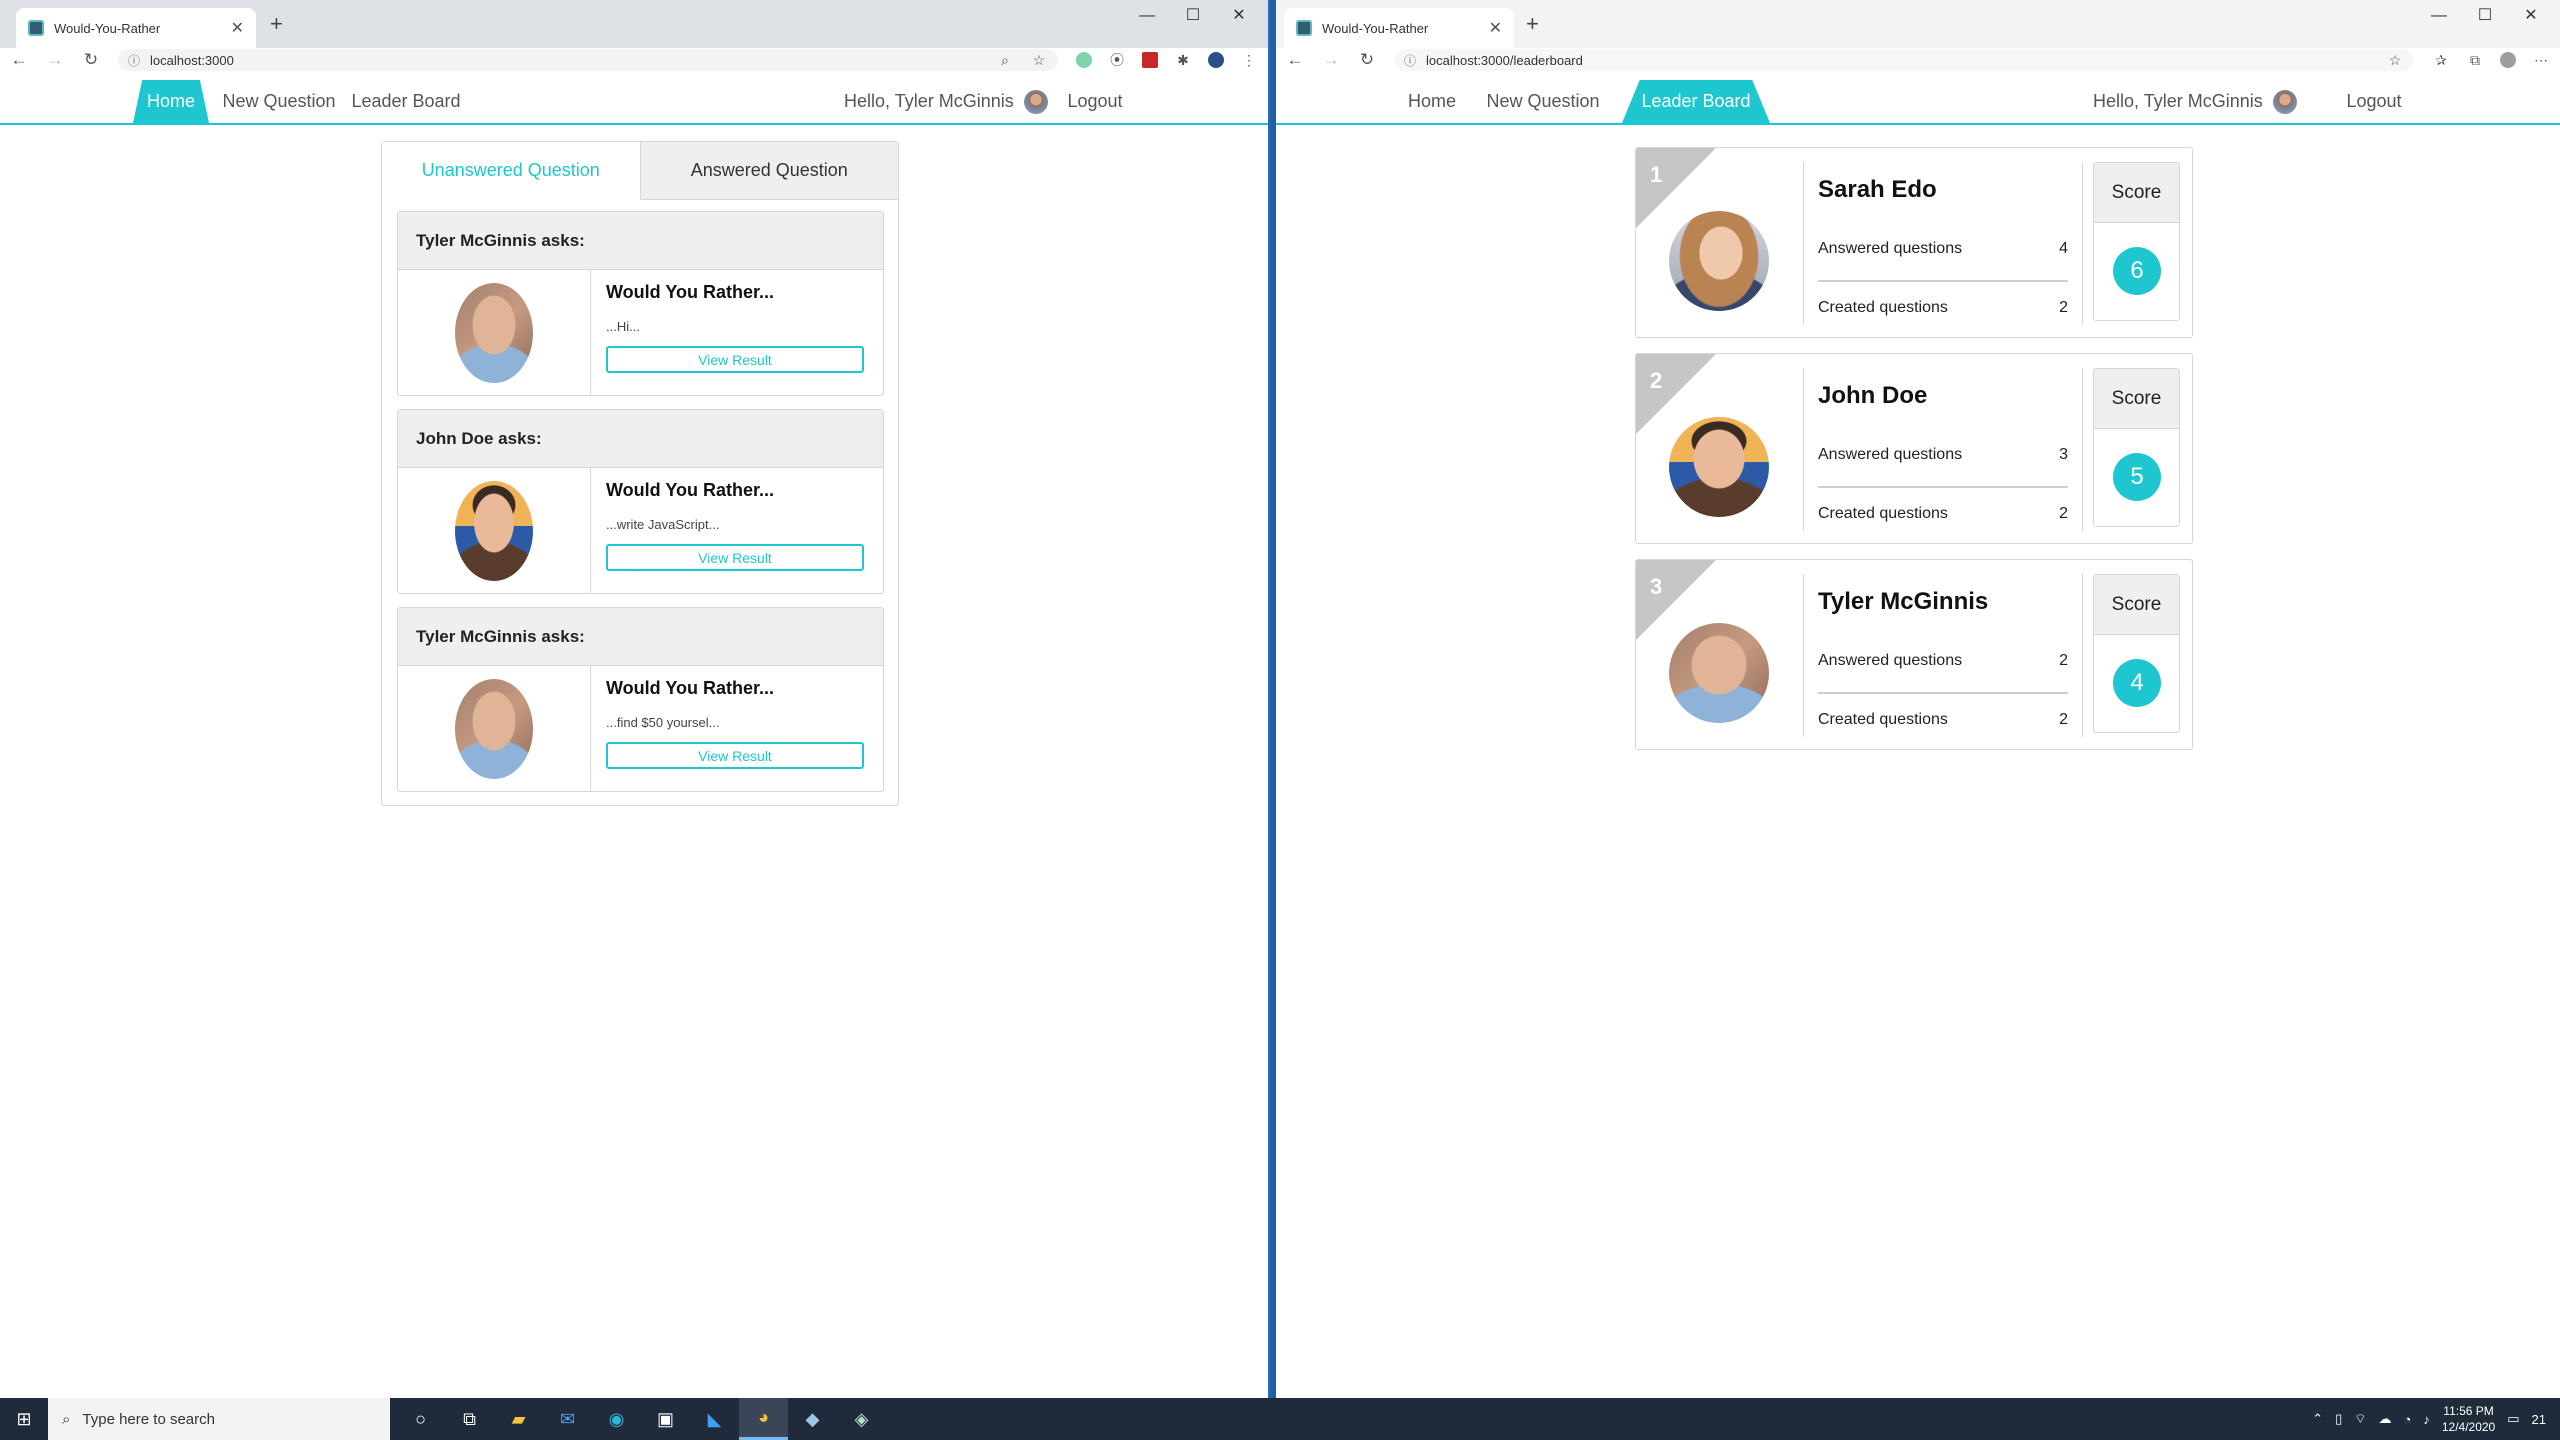  What do you see at coordinates (2468, 1411) in the screenshot?
I see `clock-time: 11:56 PM` at bounding box center [2468, 1411].